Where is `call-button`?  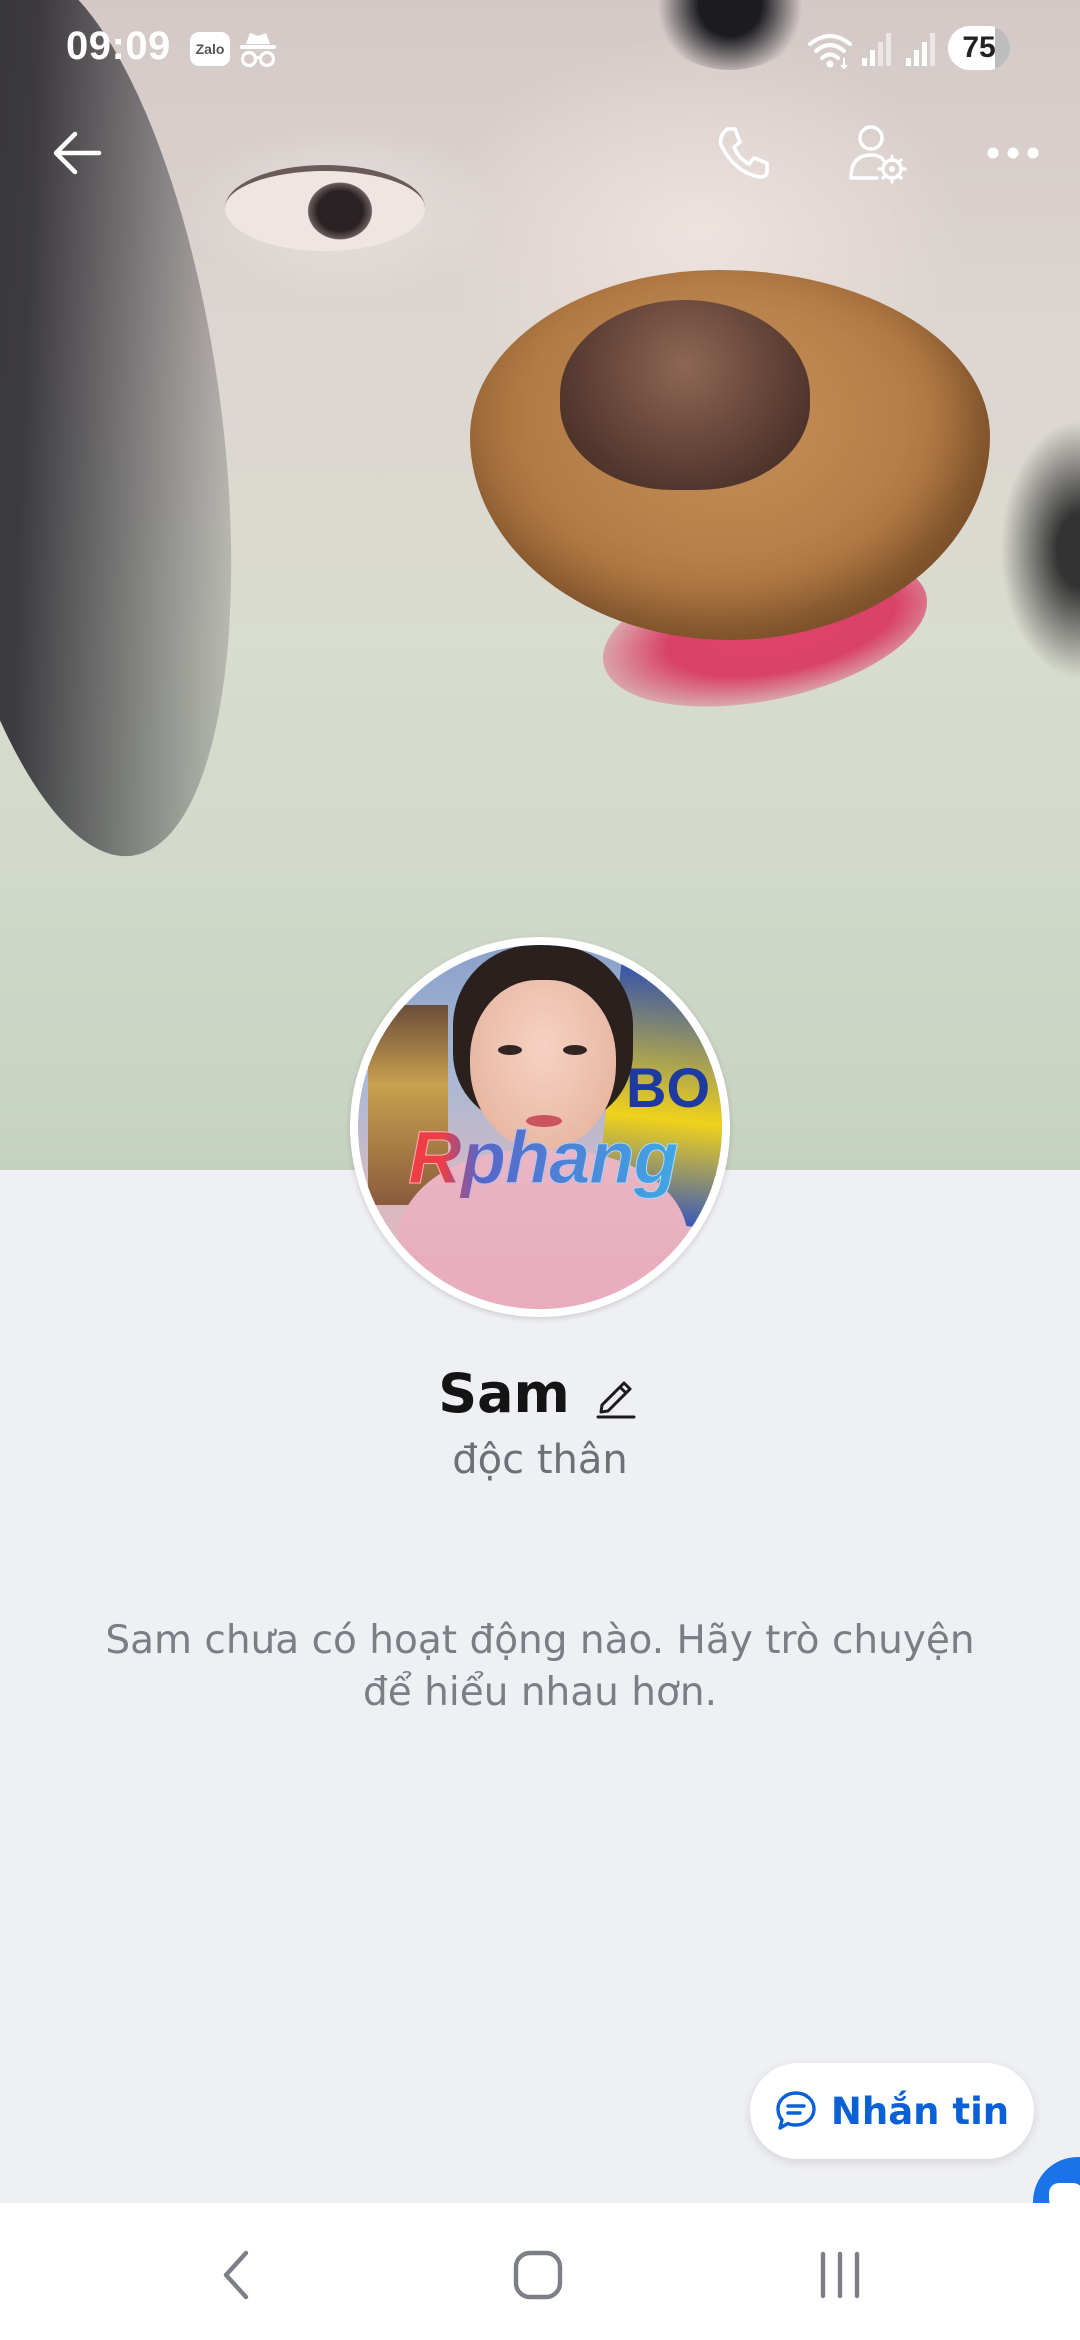 call-button is located at coordinates (743, 153).